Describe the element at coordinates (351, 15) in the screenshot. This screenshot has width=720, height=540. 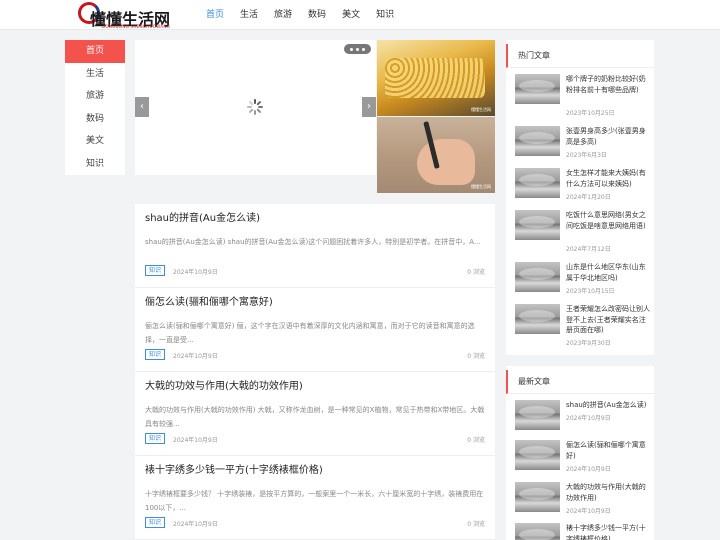
I see `nav-essay: 美文` at that location.